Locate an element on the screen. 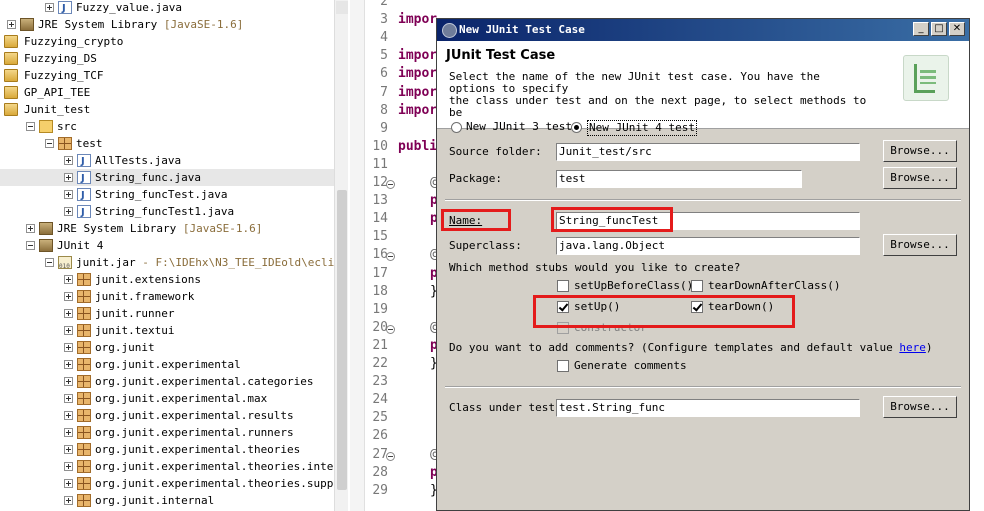 The image size is (984, 511). tree-scrollbar is located at coordinates (341, 255).